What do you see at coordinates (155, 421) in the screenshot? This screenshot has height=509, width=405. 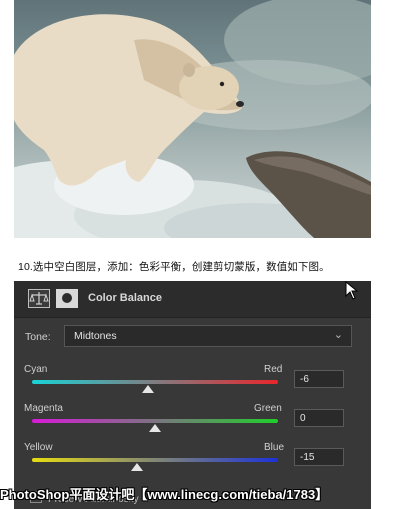 I see `magenta-green-track` at bounding box center [155, 421].